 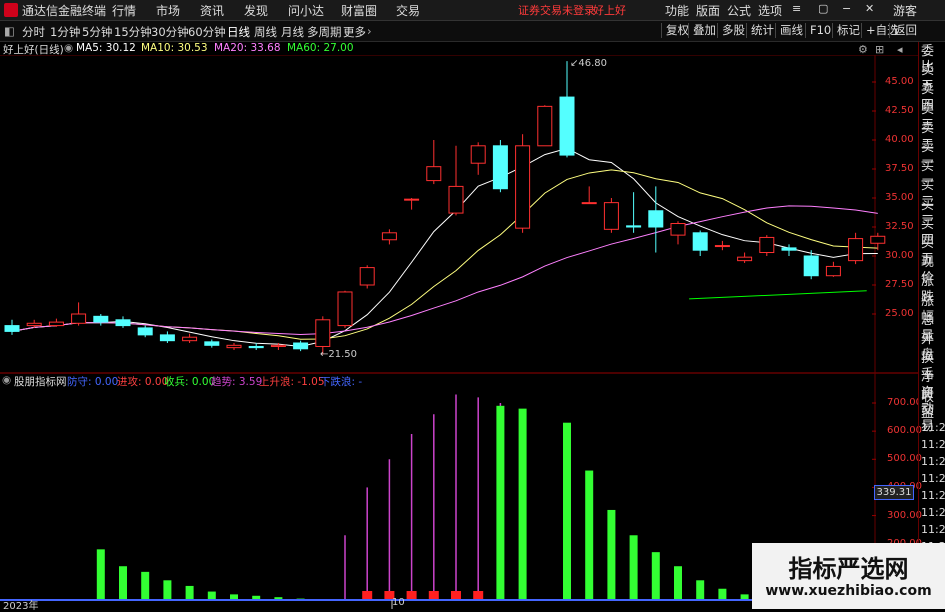 What do you see at coordinates (292, 32) in the screenshot?
I see `period-monthly: 月线` at bounding box center [292, 32].